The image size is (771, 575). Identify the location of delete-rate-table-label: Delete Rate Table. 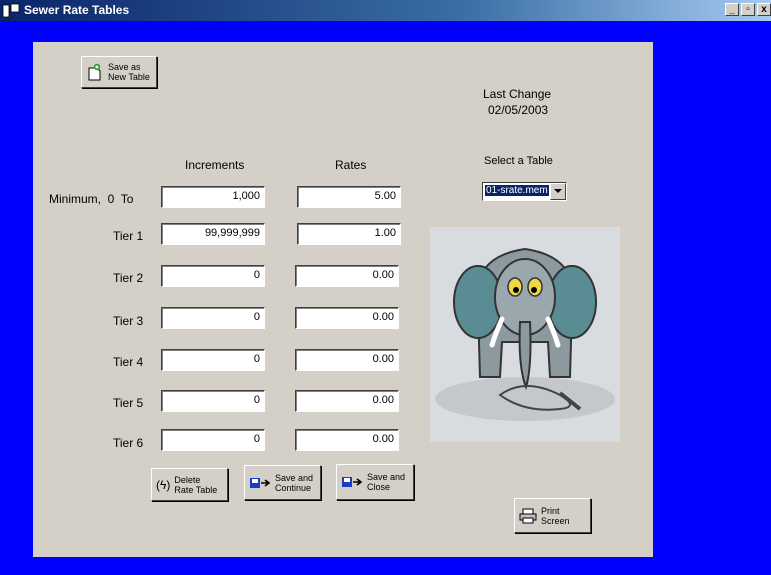
(196, 484).